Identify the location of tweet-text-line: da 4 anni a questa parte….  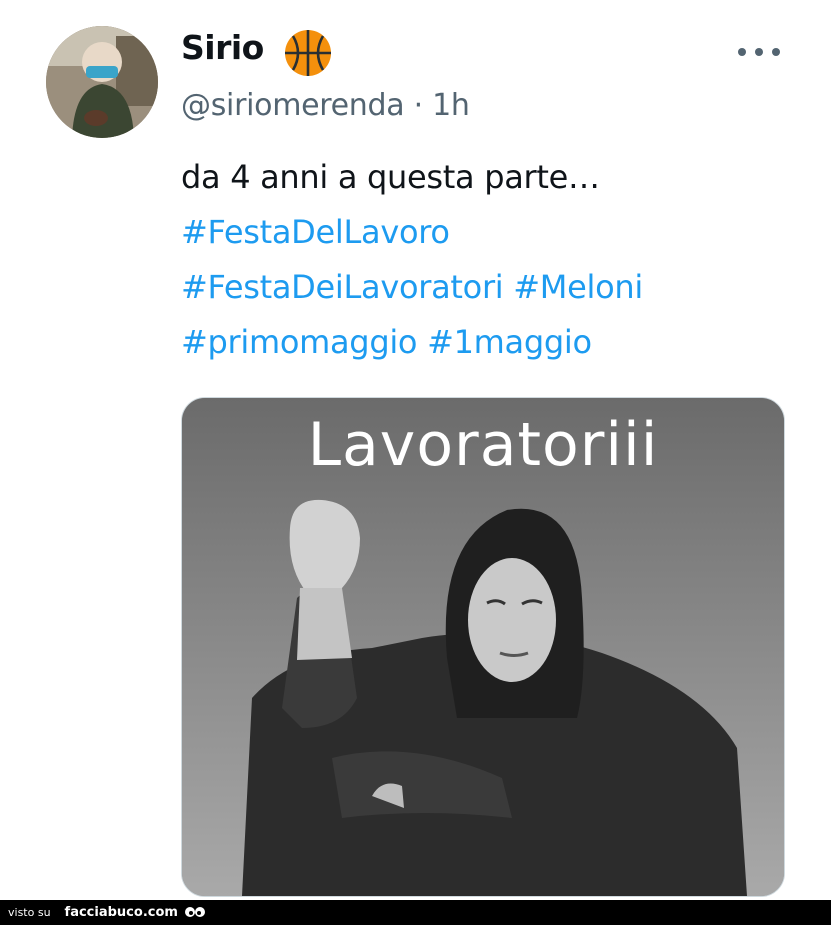
(491, 177).